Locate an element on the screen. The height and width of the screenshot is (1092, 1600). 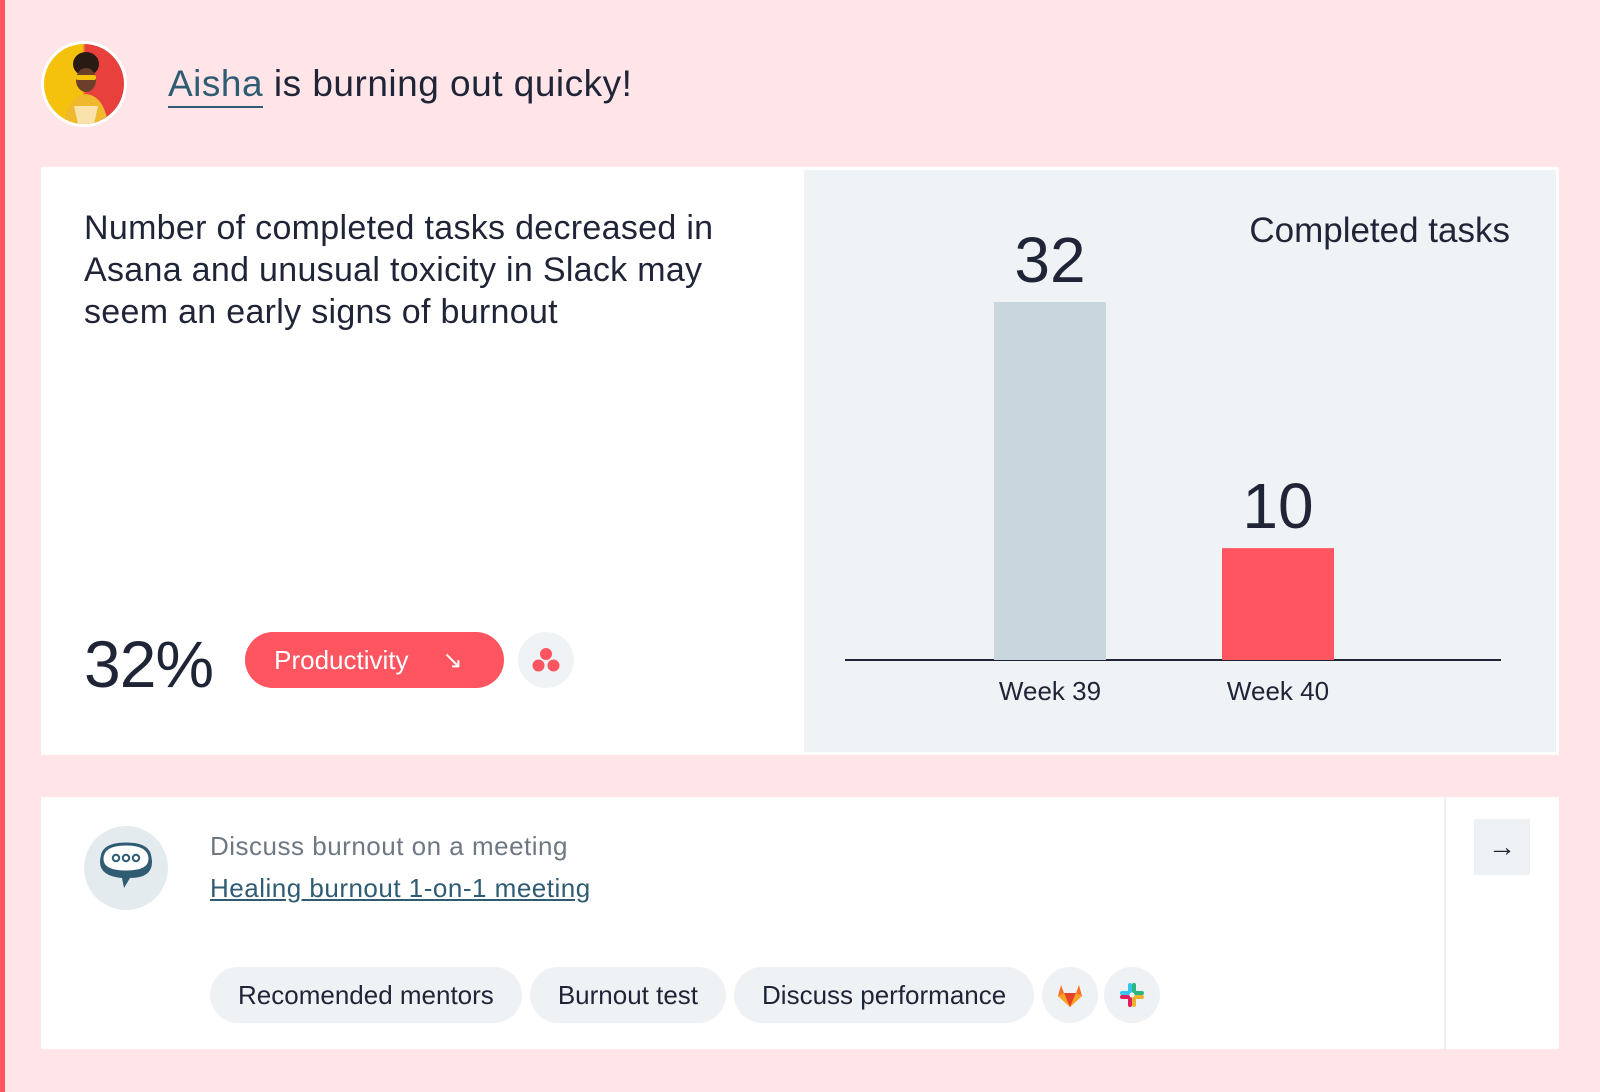
metric-row: 32% Productivity ↘ is located at coordinates (329, 663).